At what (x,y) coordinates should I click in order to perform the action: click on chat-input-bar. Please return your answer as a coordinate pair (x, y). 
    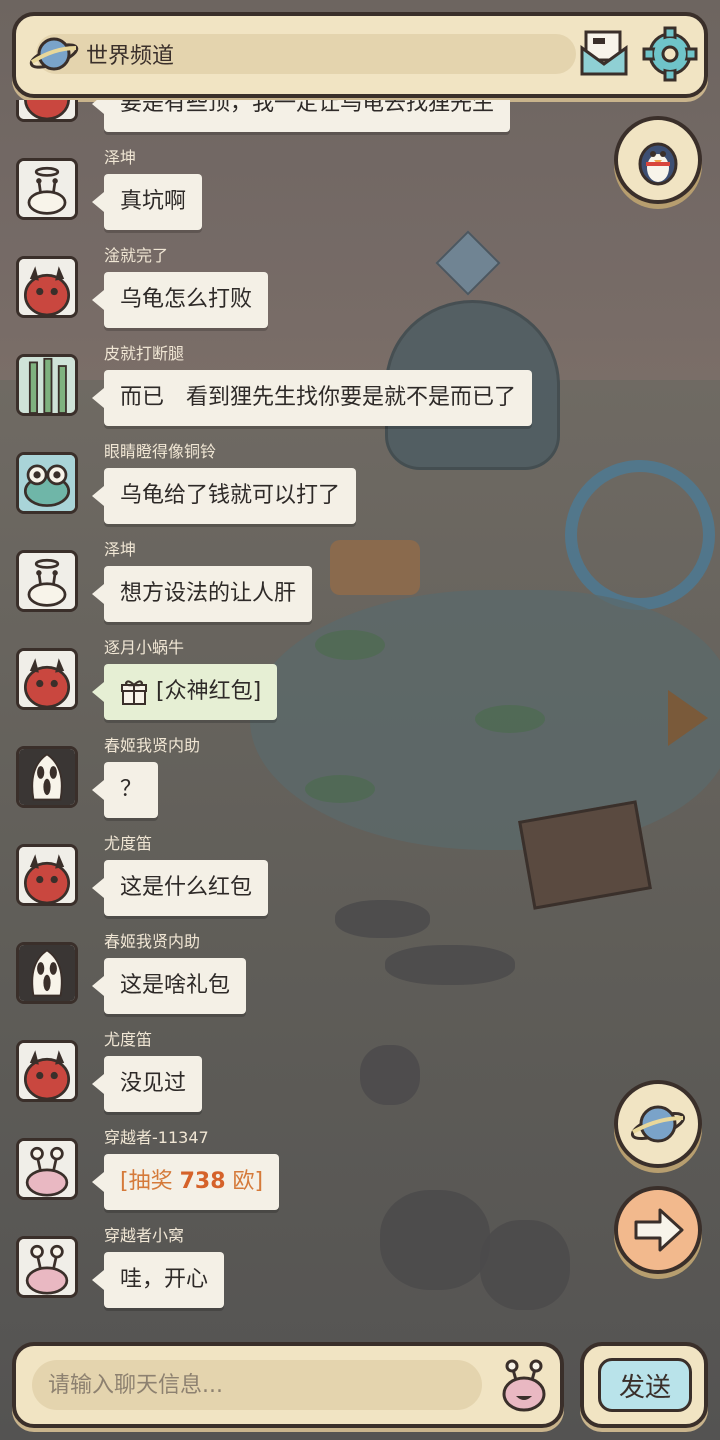
    Looking at the image, I should click on (288, 1385).